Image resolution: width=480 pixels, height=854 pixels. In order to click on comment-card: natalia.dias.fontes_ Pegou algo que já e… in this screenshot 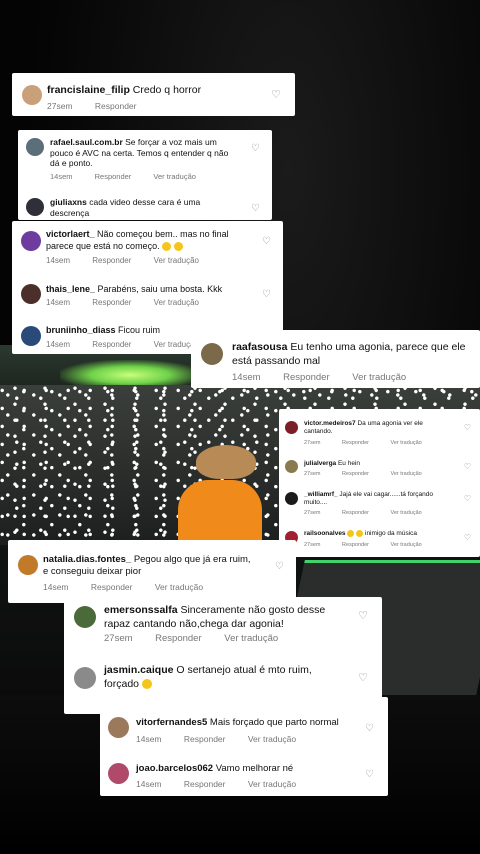, I will do `click(152, 571)`.